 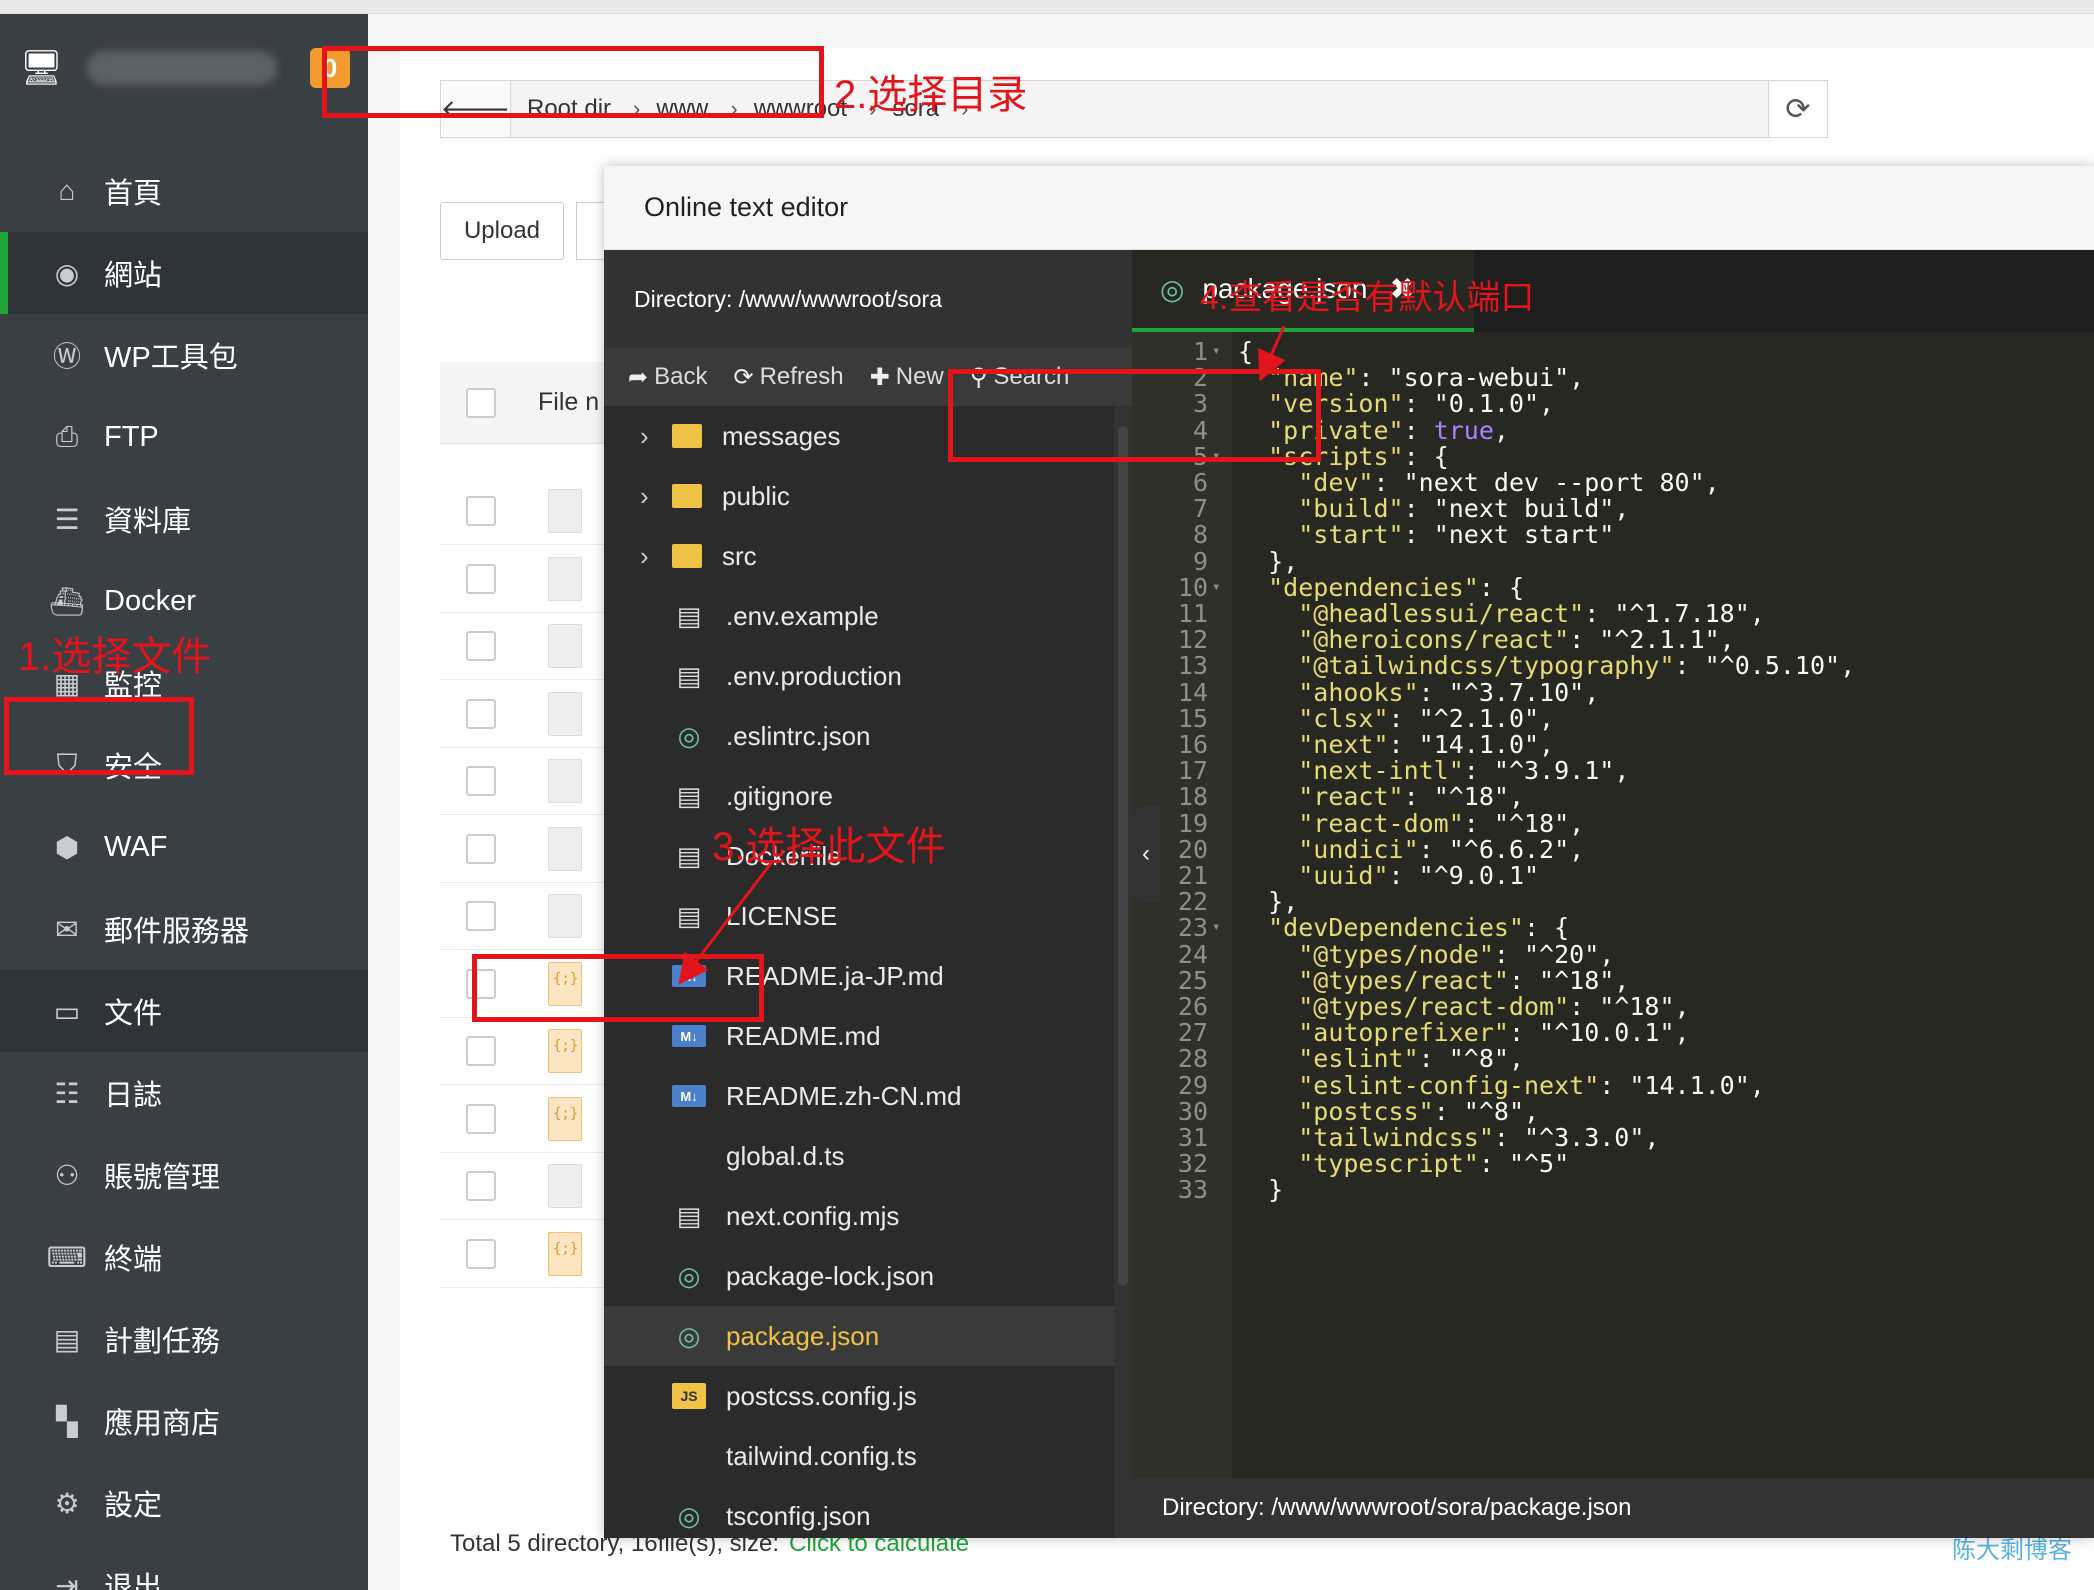 I want to click on back-button: ➦ Back, so click(x=667, y=377).